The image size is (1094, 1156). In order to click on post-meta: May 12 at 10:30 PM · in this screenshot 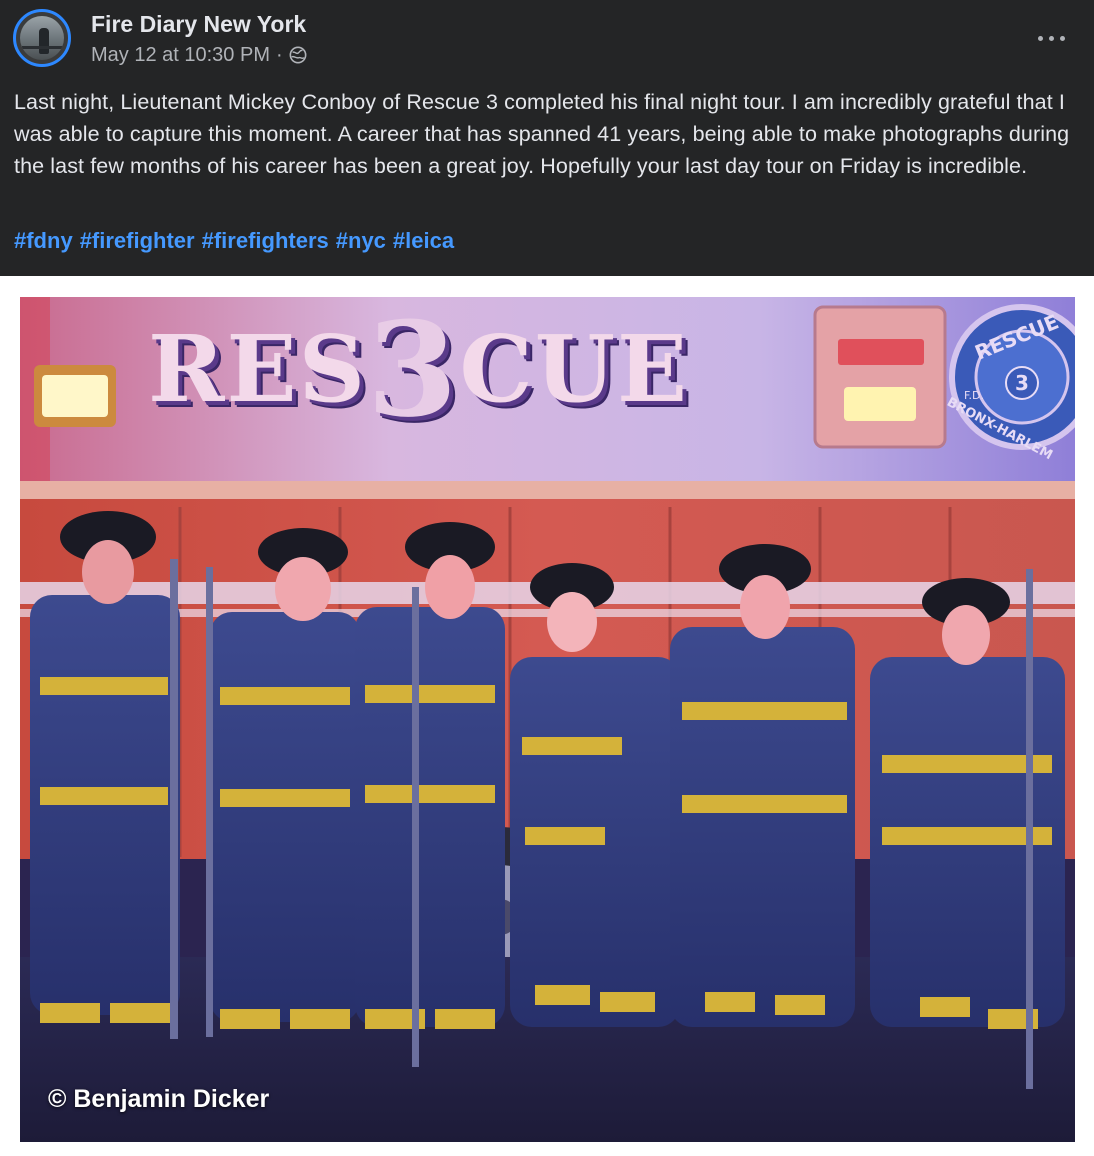, I will do `click(199, 55)`.